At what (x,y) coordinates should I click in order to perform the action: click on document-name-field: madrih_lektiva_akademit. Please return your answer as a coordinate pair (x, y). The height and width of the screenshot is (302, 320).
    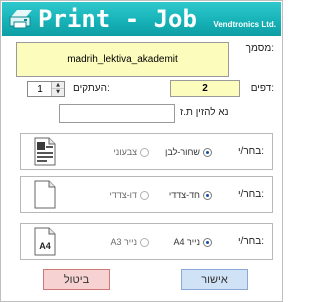
    Looking at the image, I should click on (122, 59).